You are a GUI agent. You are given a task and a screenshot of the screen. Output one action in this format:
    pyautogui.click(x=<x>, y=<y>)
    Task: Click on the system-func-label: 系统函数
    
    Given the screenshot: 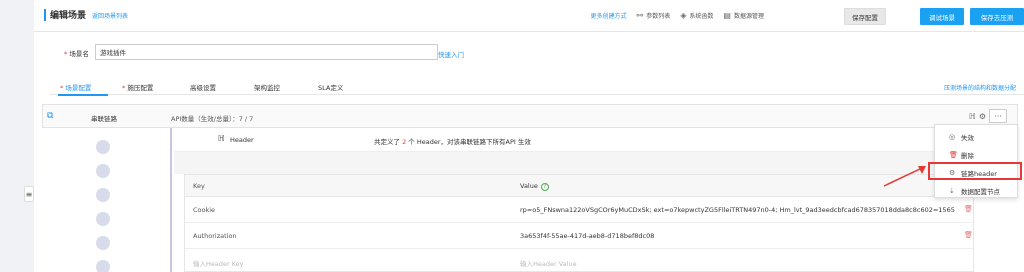 What is the action you would take?
    pyautogui.click(x=701, y=16)
    